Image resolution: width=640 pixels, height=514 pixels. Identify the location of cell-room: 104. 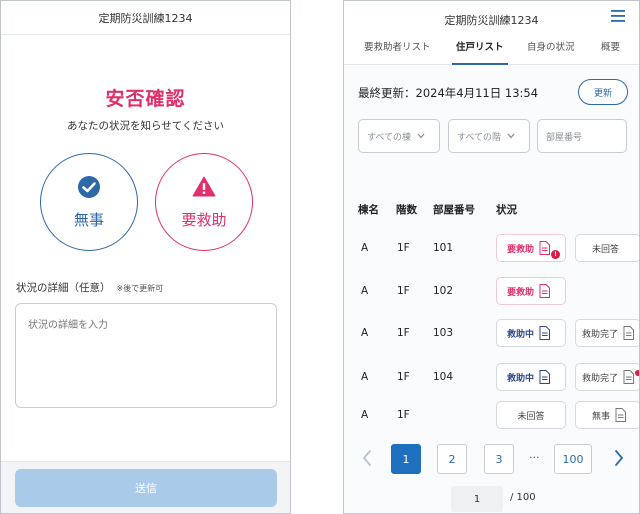
(443, 377).